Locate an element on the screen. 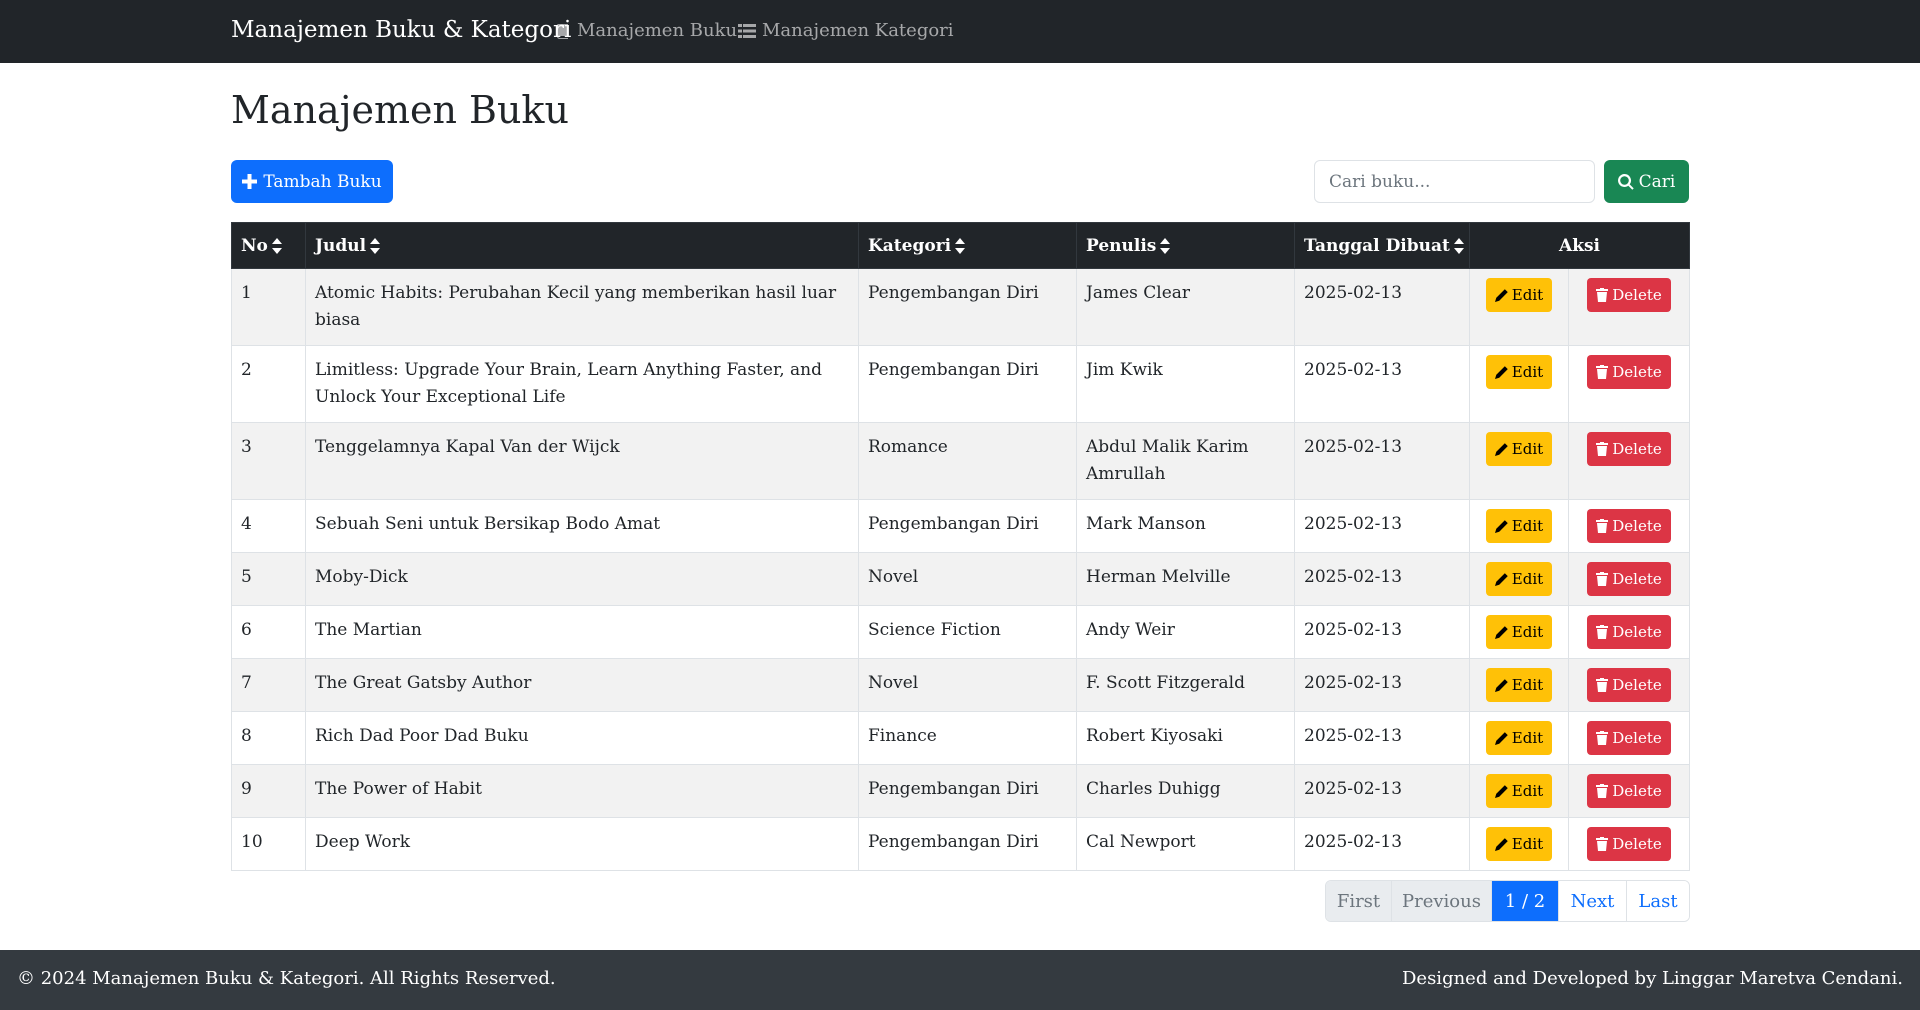 This screenshot has height=1010, width=1920. cell-penulis: Herman Melville is located at coordinates (1185, 579).